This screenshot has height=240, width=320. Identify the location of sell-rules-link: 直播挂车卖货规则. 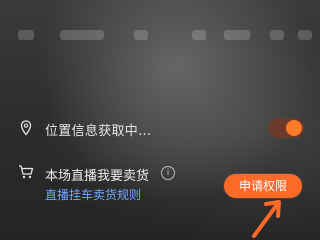
(93, 194).